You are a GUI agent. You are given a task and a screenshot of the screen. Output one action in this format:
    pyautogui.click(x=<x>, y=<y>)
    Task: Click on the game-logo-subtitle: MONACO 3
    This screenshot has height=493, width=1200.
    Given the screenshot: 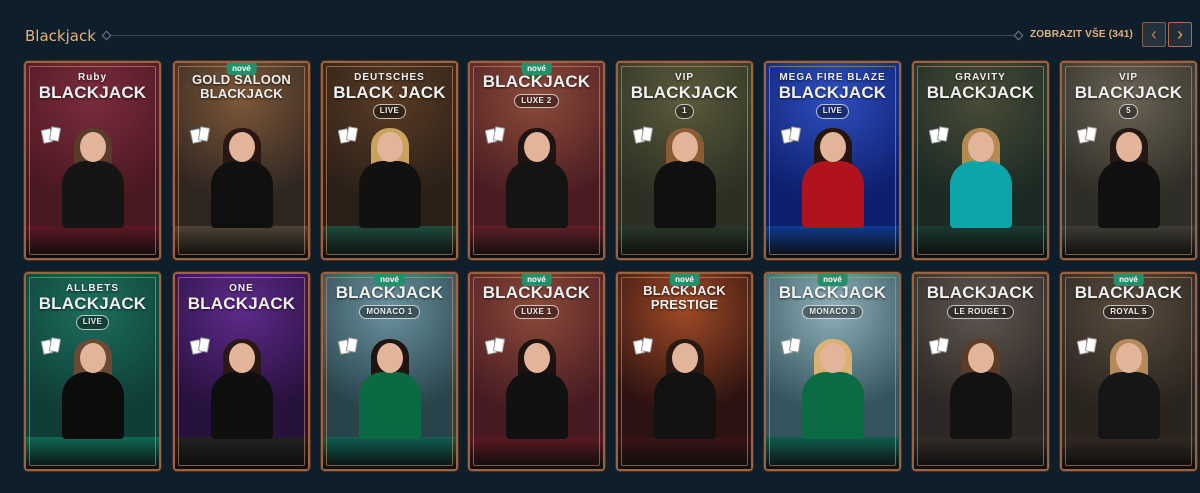 What is the action you would take?
    pyautogui.click(x=832, y=312)
    